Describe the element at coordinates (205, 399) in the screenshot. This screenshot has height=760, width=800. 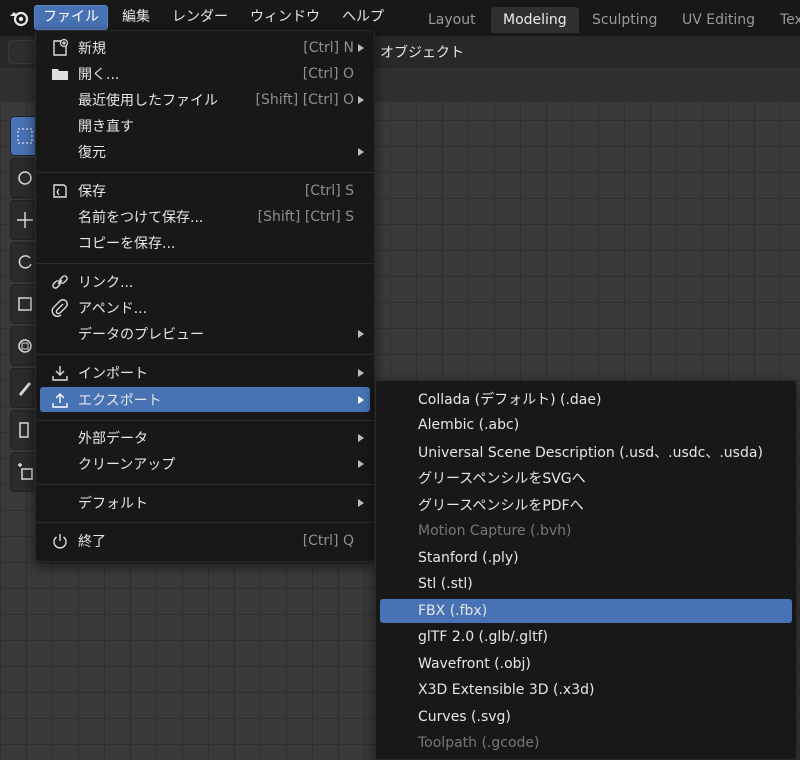
I see `menu-export: エクスポート` at that location.